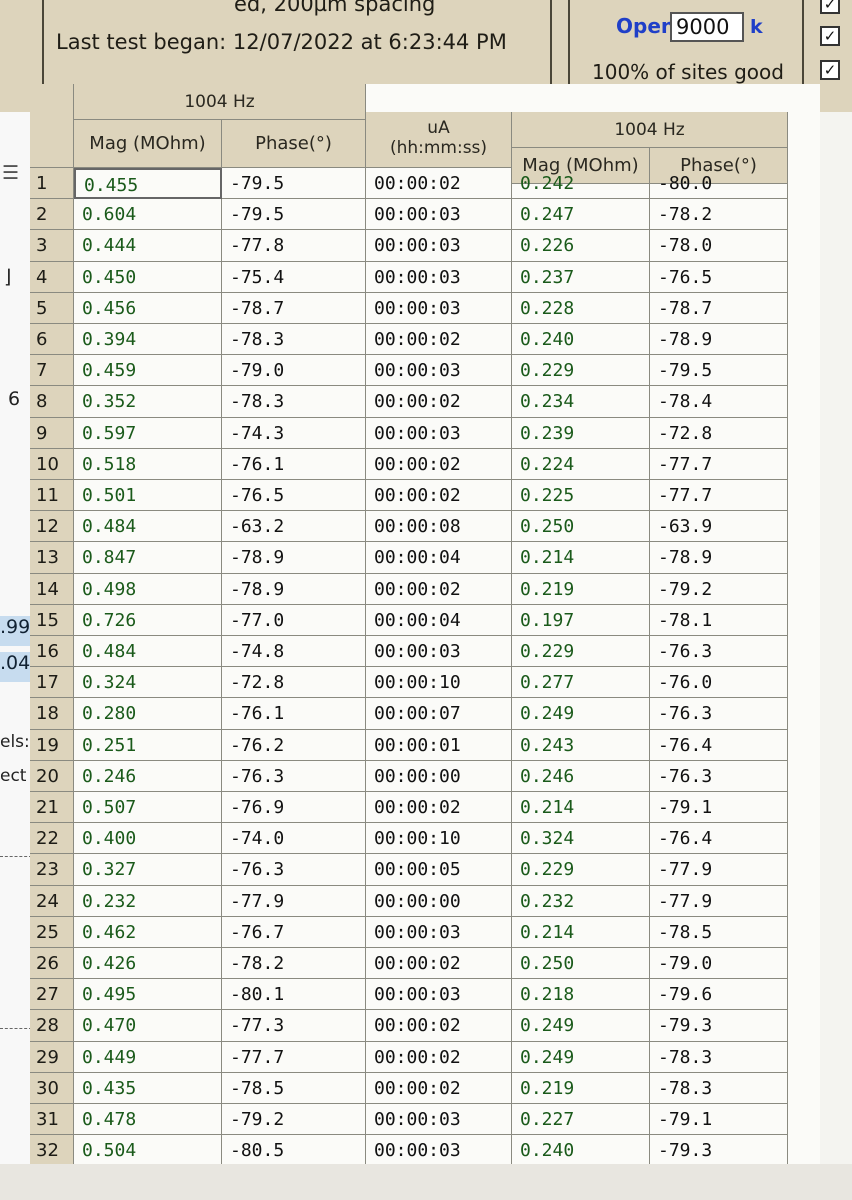 This screenshot has height=1200, width=852. What do you see at coordinates (148, 745) in the screenshot?
I see `mag-cell: 0.251` at bounding box center [148, 745].